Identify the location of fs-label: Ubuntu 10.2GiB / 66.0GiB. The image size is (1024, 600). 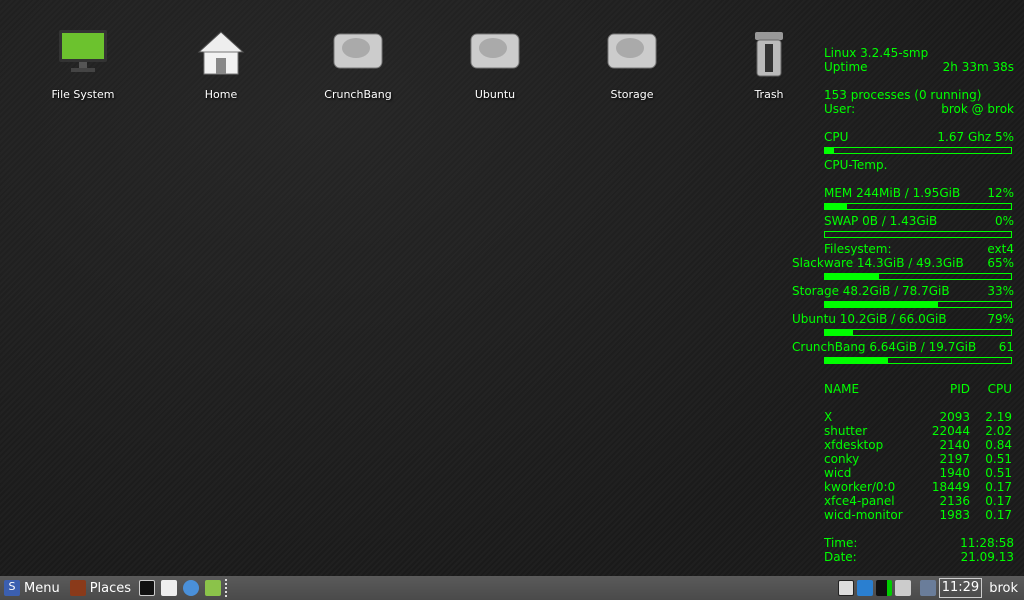
(869, 319).